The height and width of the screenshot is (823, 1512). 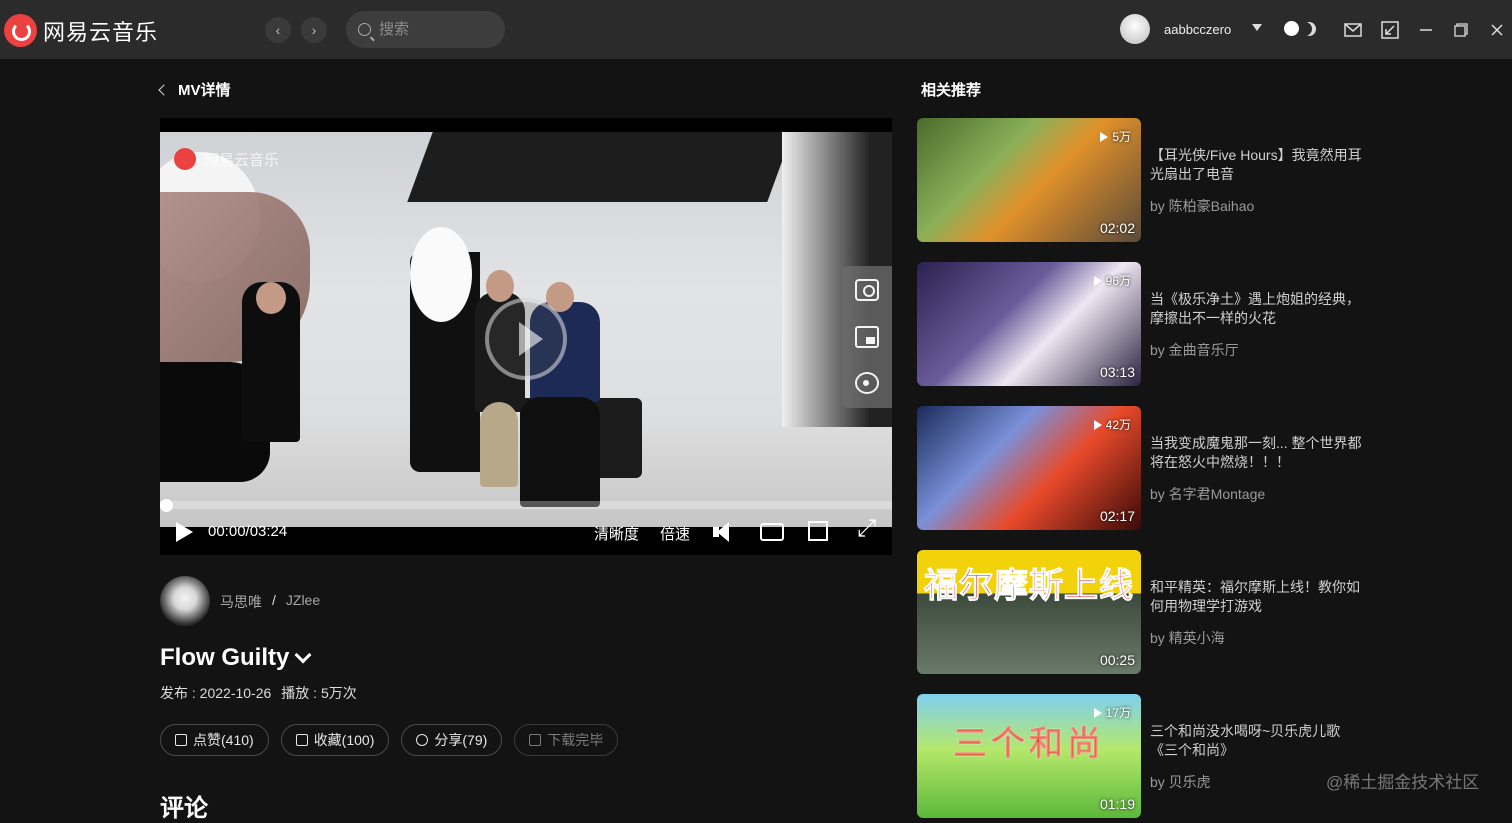 I want to click on username: aabbcczero, so click(x=1197, y=29).